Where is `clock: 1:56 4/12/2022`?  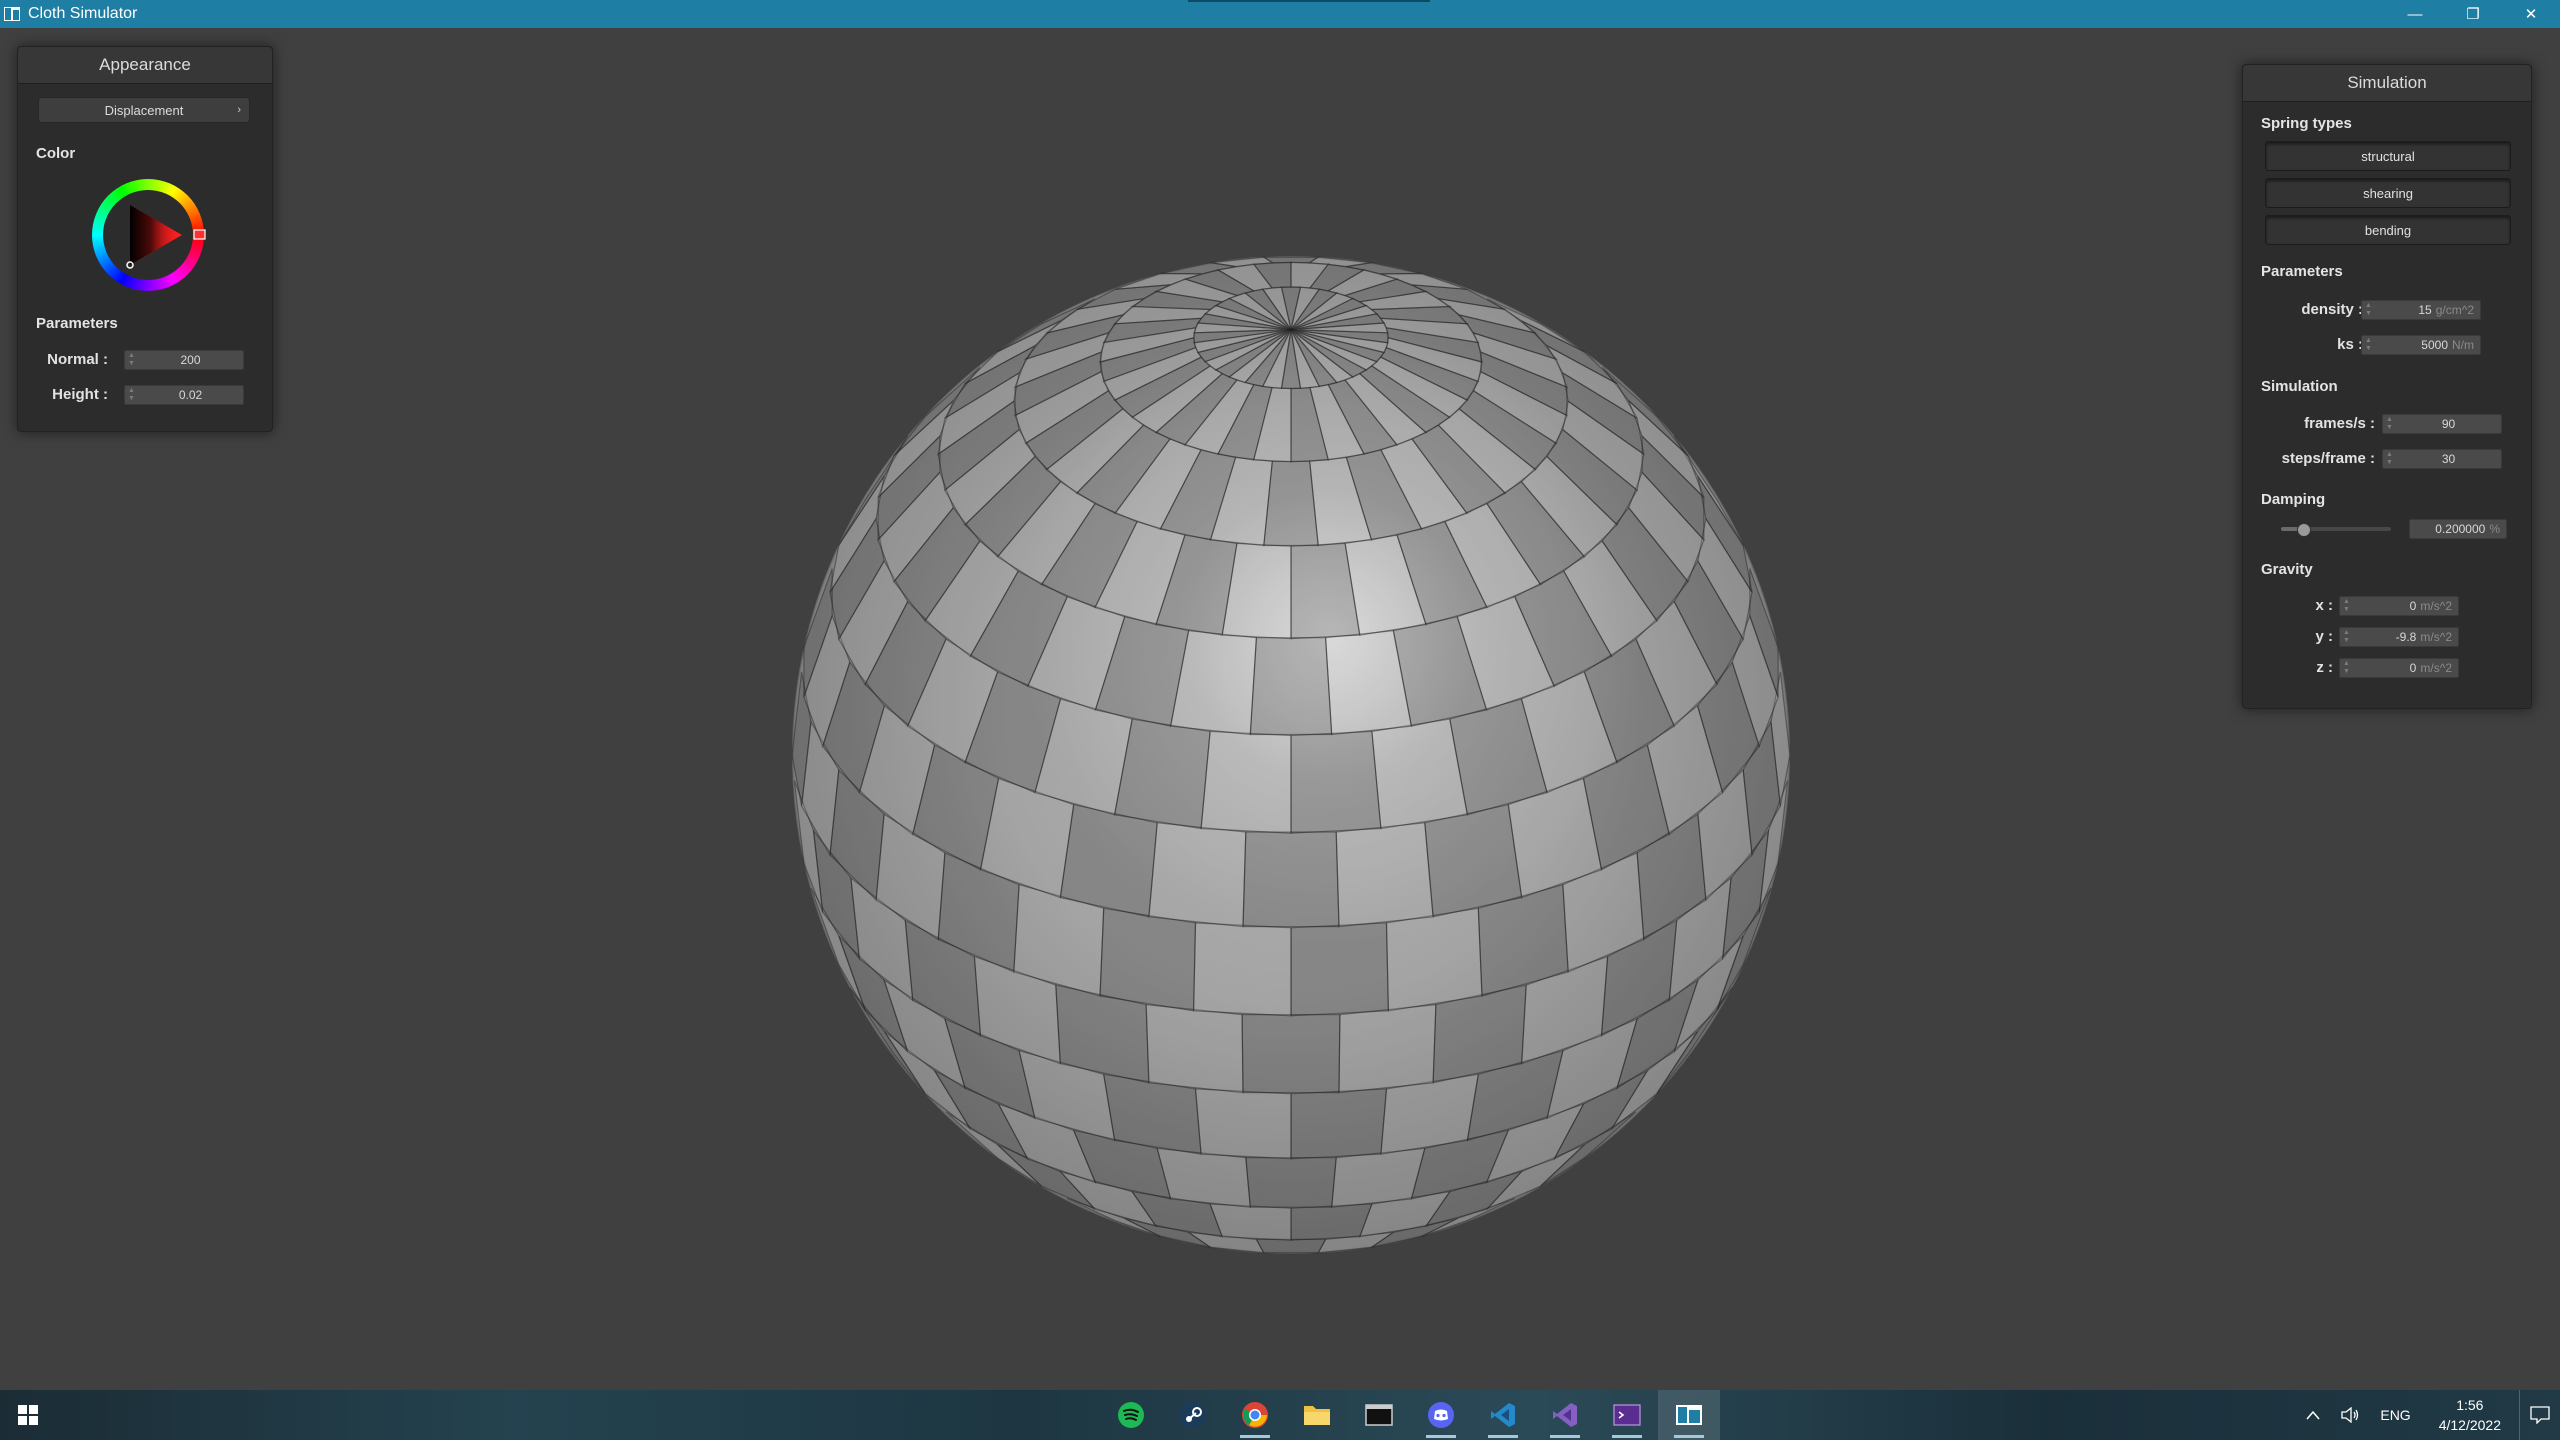 clock: 1:56 4/12/2022 is located at coordinates (2470, 1415).